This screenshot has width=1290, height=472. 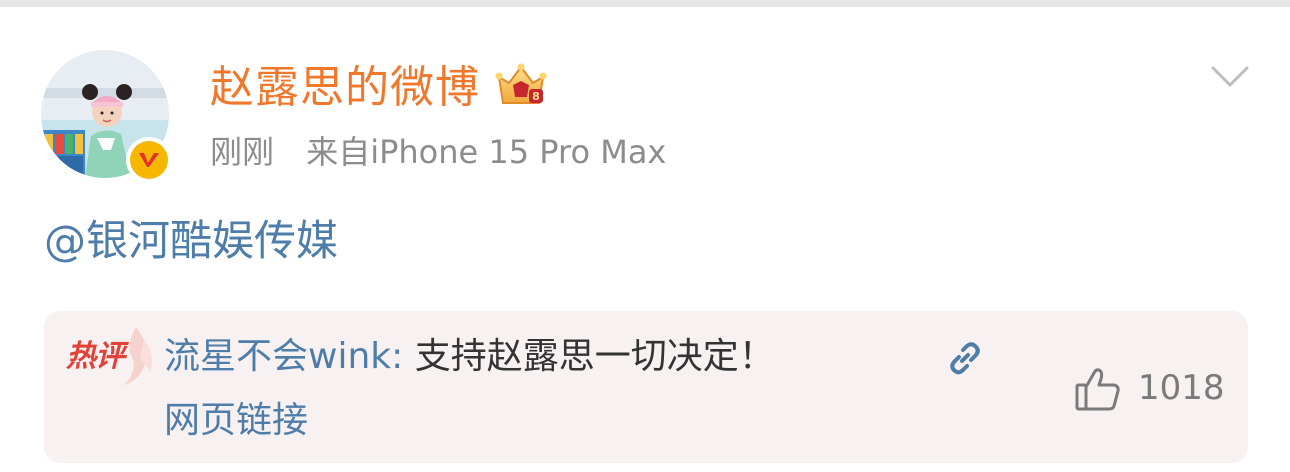 What do you see at coordinates (521, 86) in the screenshot?
I see `crown-badge-icon: 8` at bounding box center [521, 86].